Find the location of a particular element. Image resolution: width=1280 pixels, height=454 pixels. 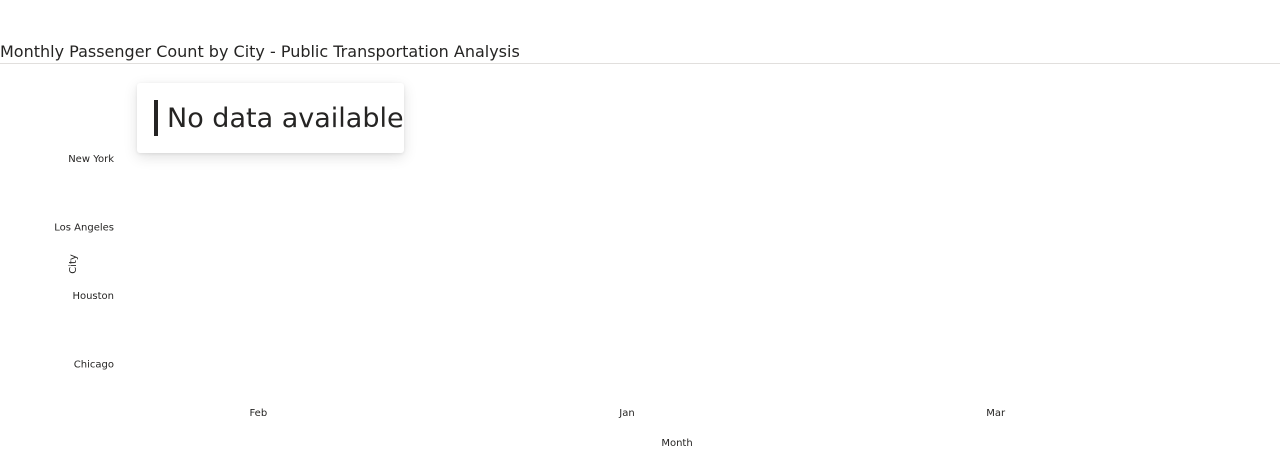

x-axis-ticks: Feb Jan Mar is located at coordinates (627, 413).